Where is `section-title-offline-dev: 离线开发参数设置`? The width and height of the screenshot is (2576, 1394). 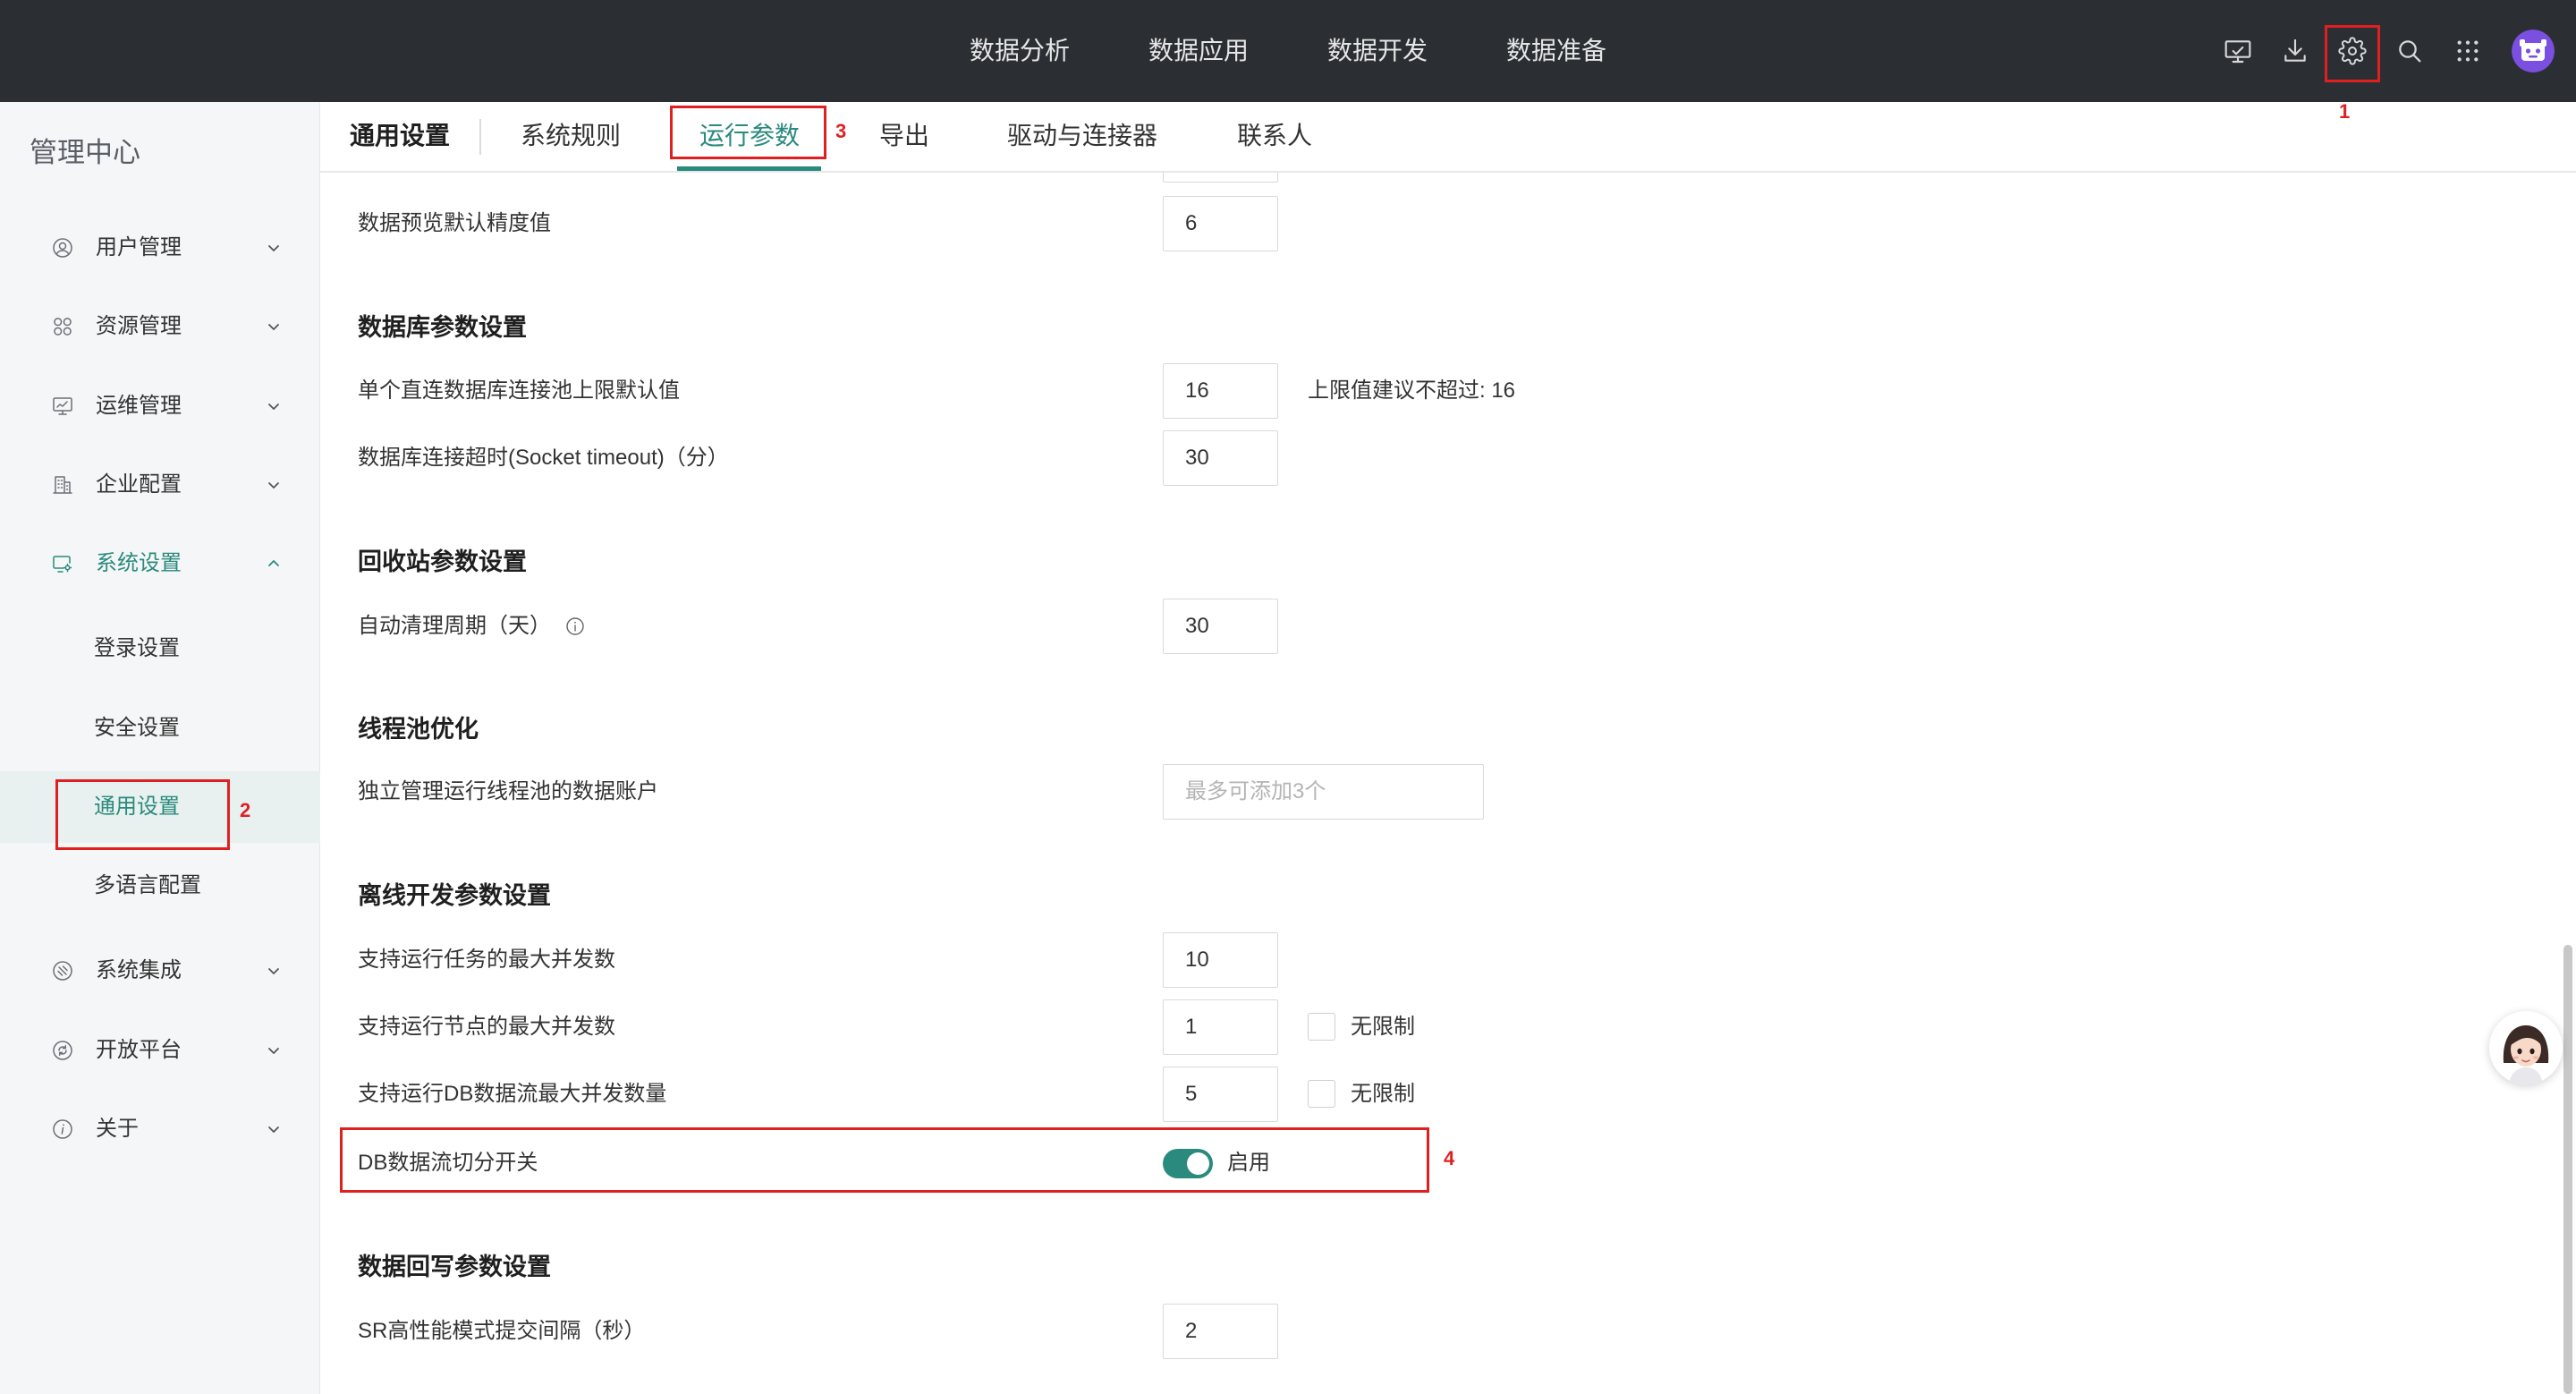
section-title-offline-dev: 离线开发参数设置 is located at coordinates (454, 895).